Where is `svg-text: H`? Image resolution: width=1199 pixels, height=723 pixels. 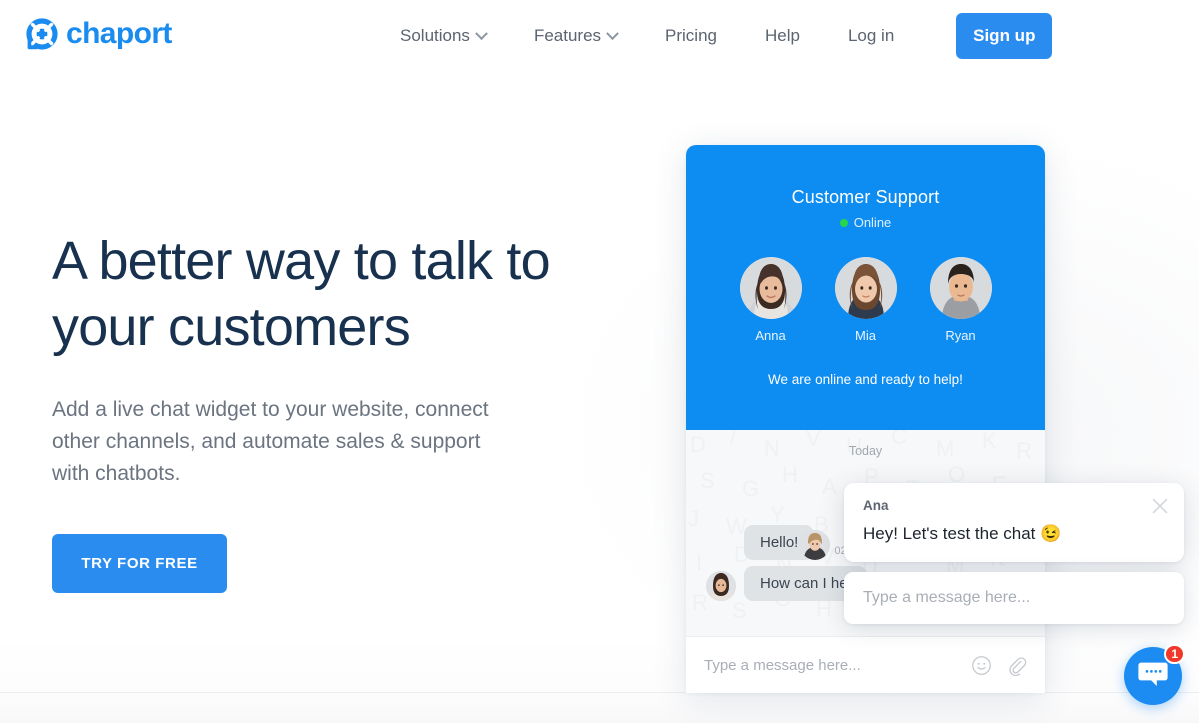 svg-text: H is located at coordinates (790, 474).